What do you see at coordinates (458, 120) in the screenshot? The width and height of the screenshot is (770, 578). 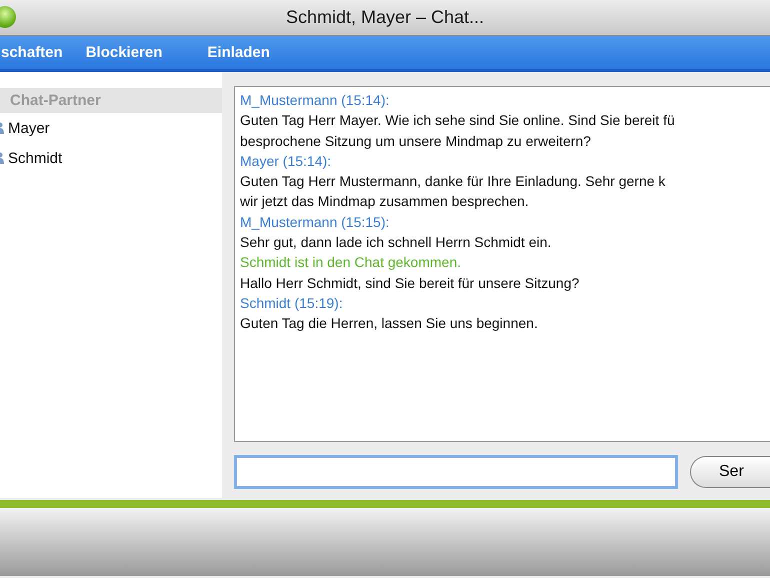 I see `message-line: Guten Tag Herr Mayer. Wie ich sehe sind Sie online. Sind Sie bereit fü` at bounding box center [458, 120].